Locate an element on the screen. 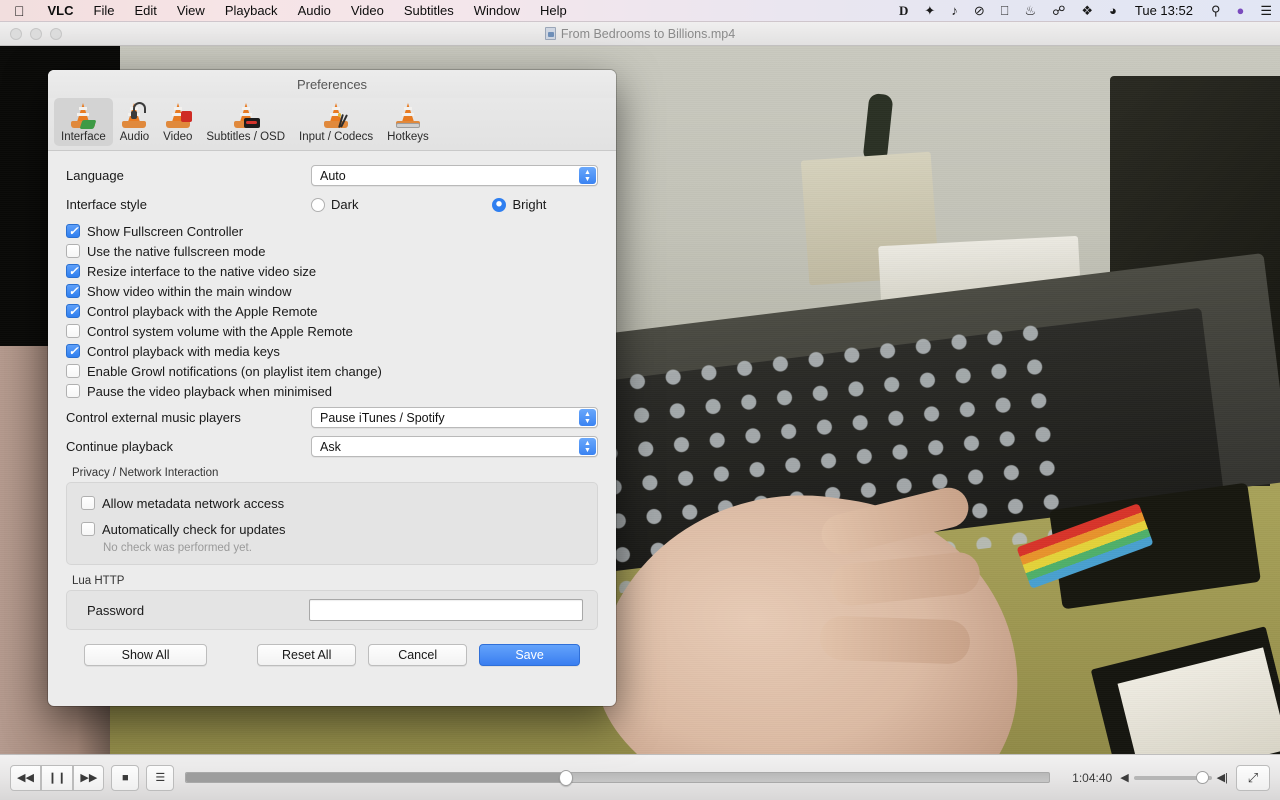 Image resolution: width=1280 pixels, height=800 pixels. checkbox-growl-notifications-control is located at coordinates (73, 371).